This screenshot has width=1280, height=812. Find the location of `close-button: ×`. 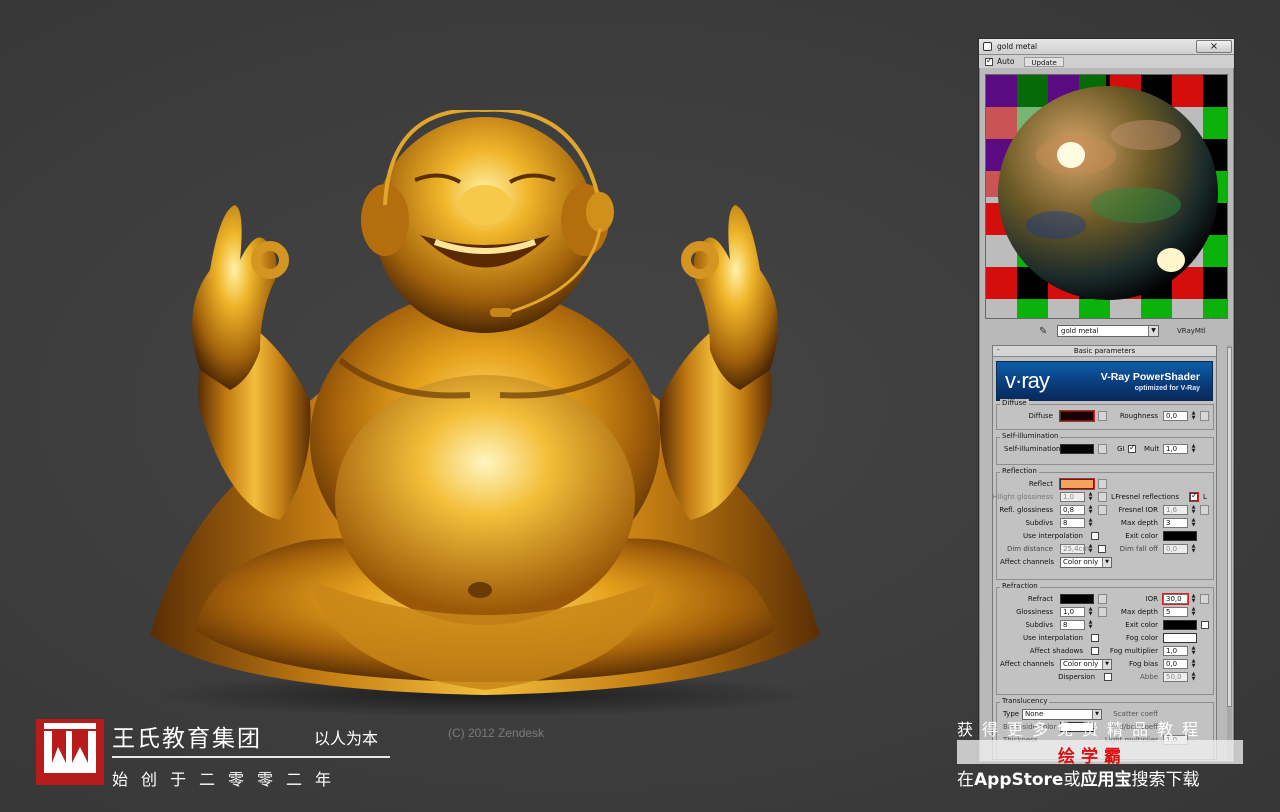

close-button: × is located at coordinates (1214, 46).